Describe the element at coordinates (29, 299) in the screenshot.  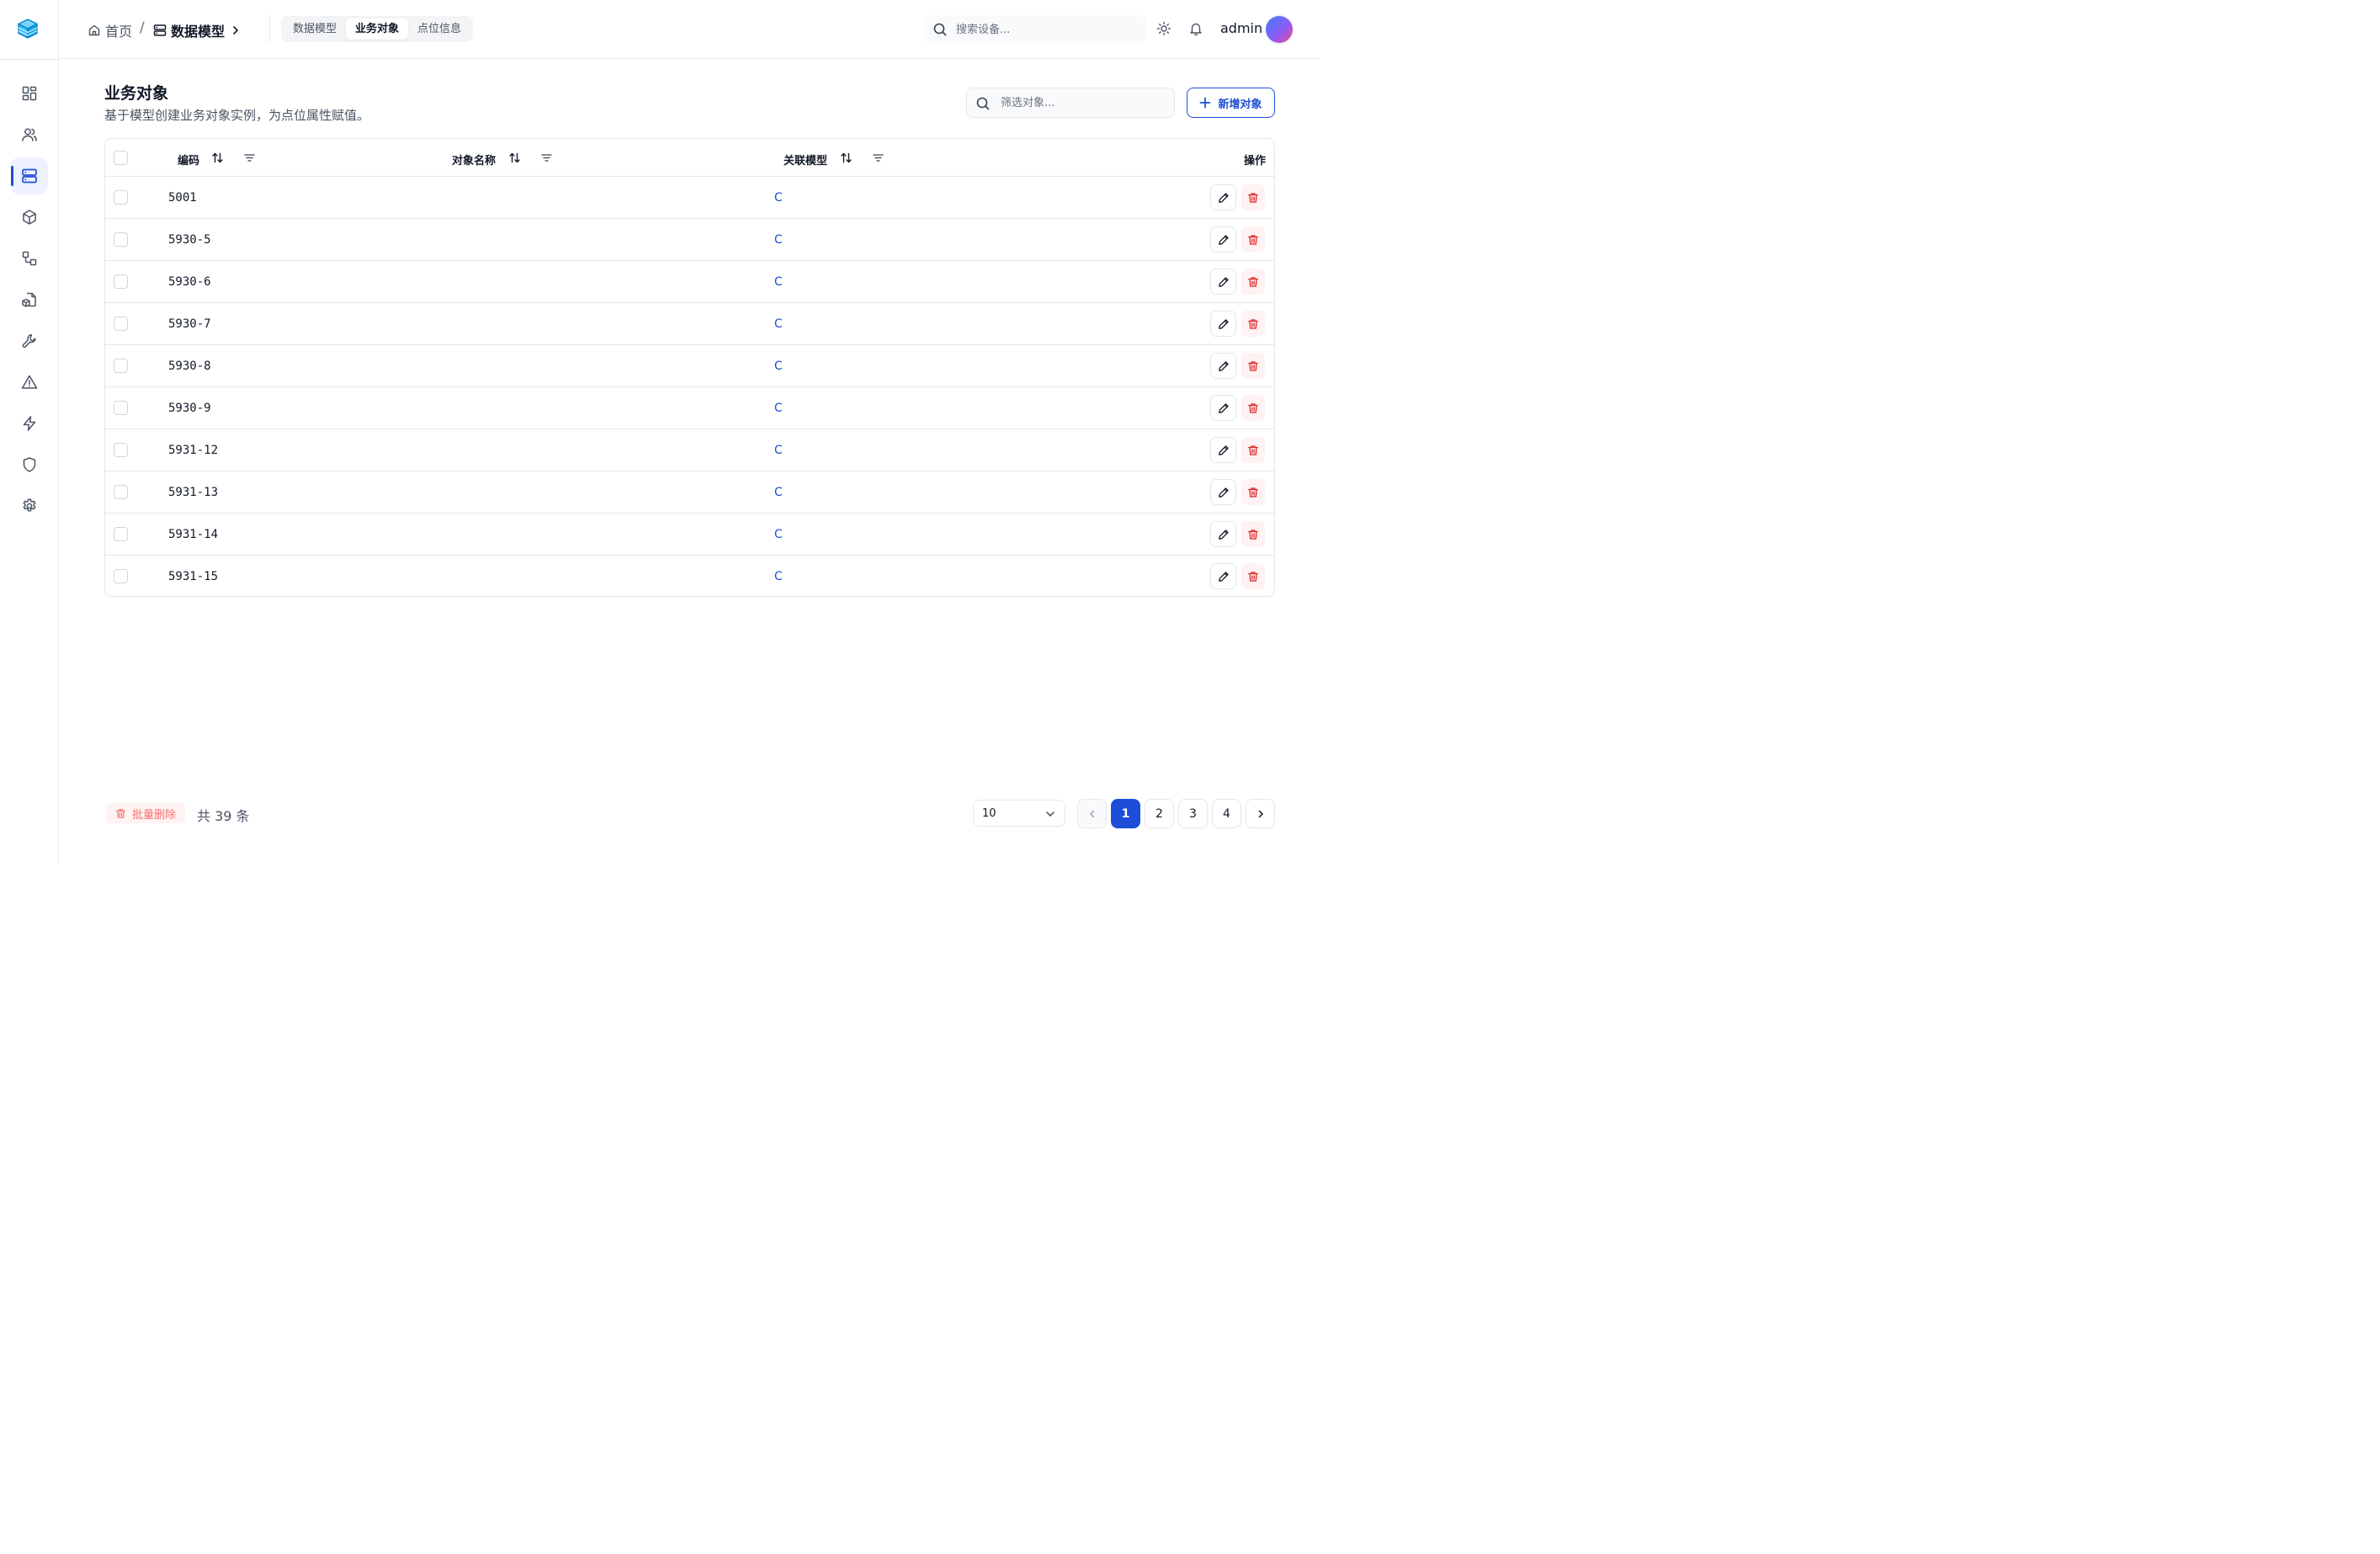
I see `sidebar-item-files` at that location.